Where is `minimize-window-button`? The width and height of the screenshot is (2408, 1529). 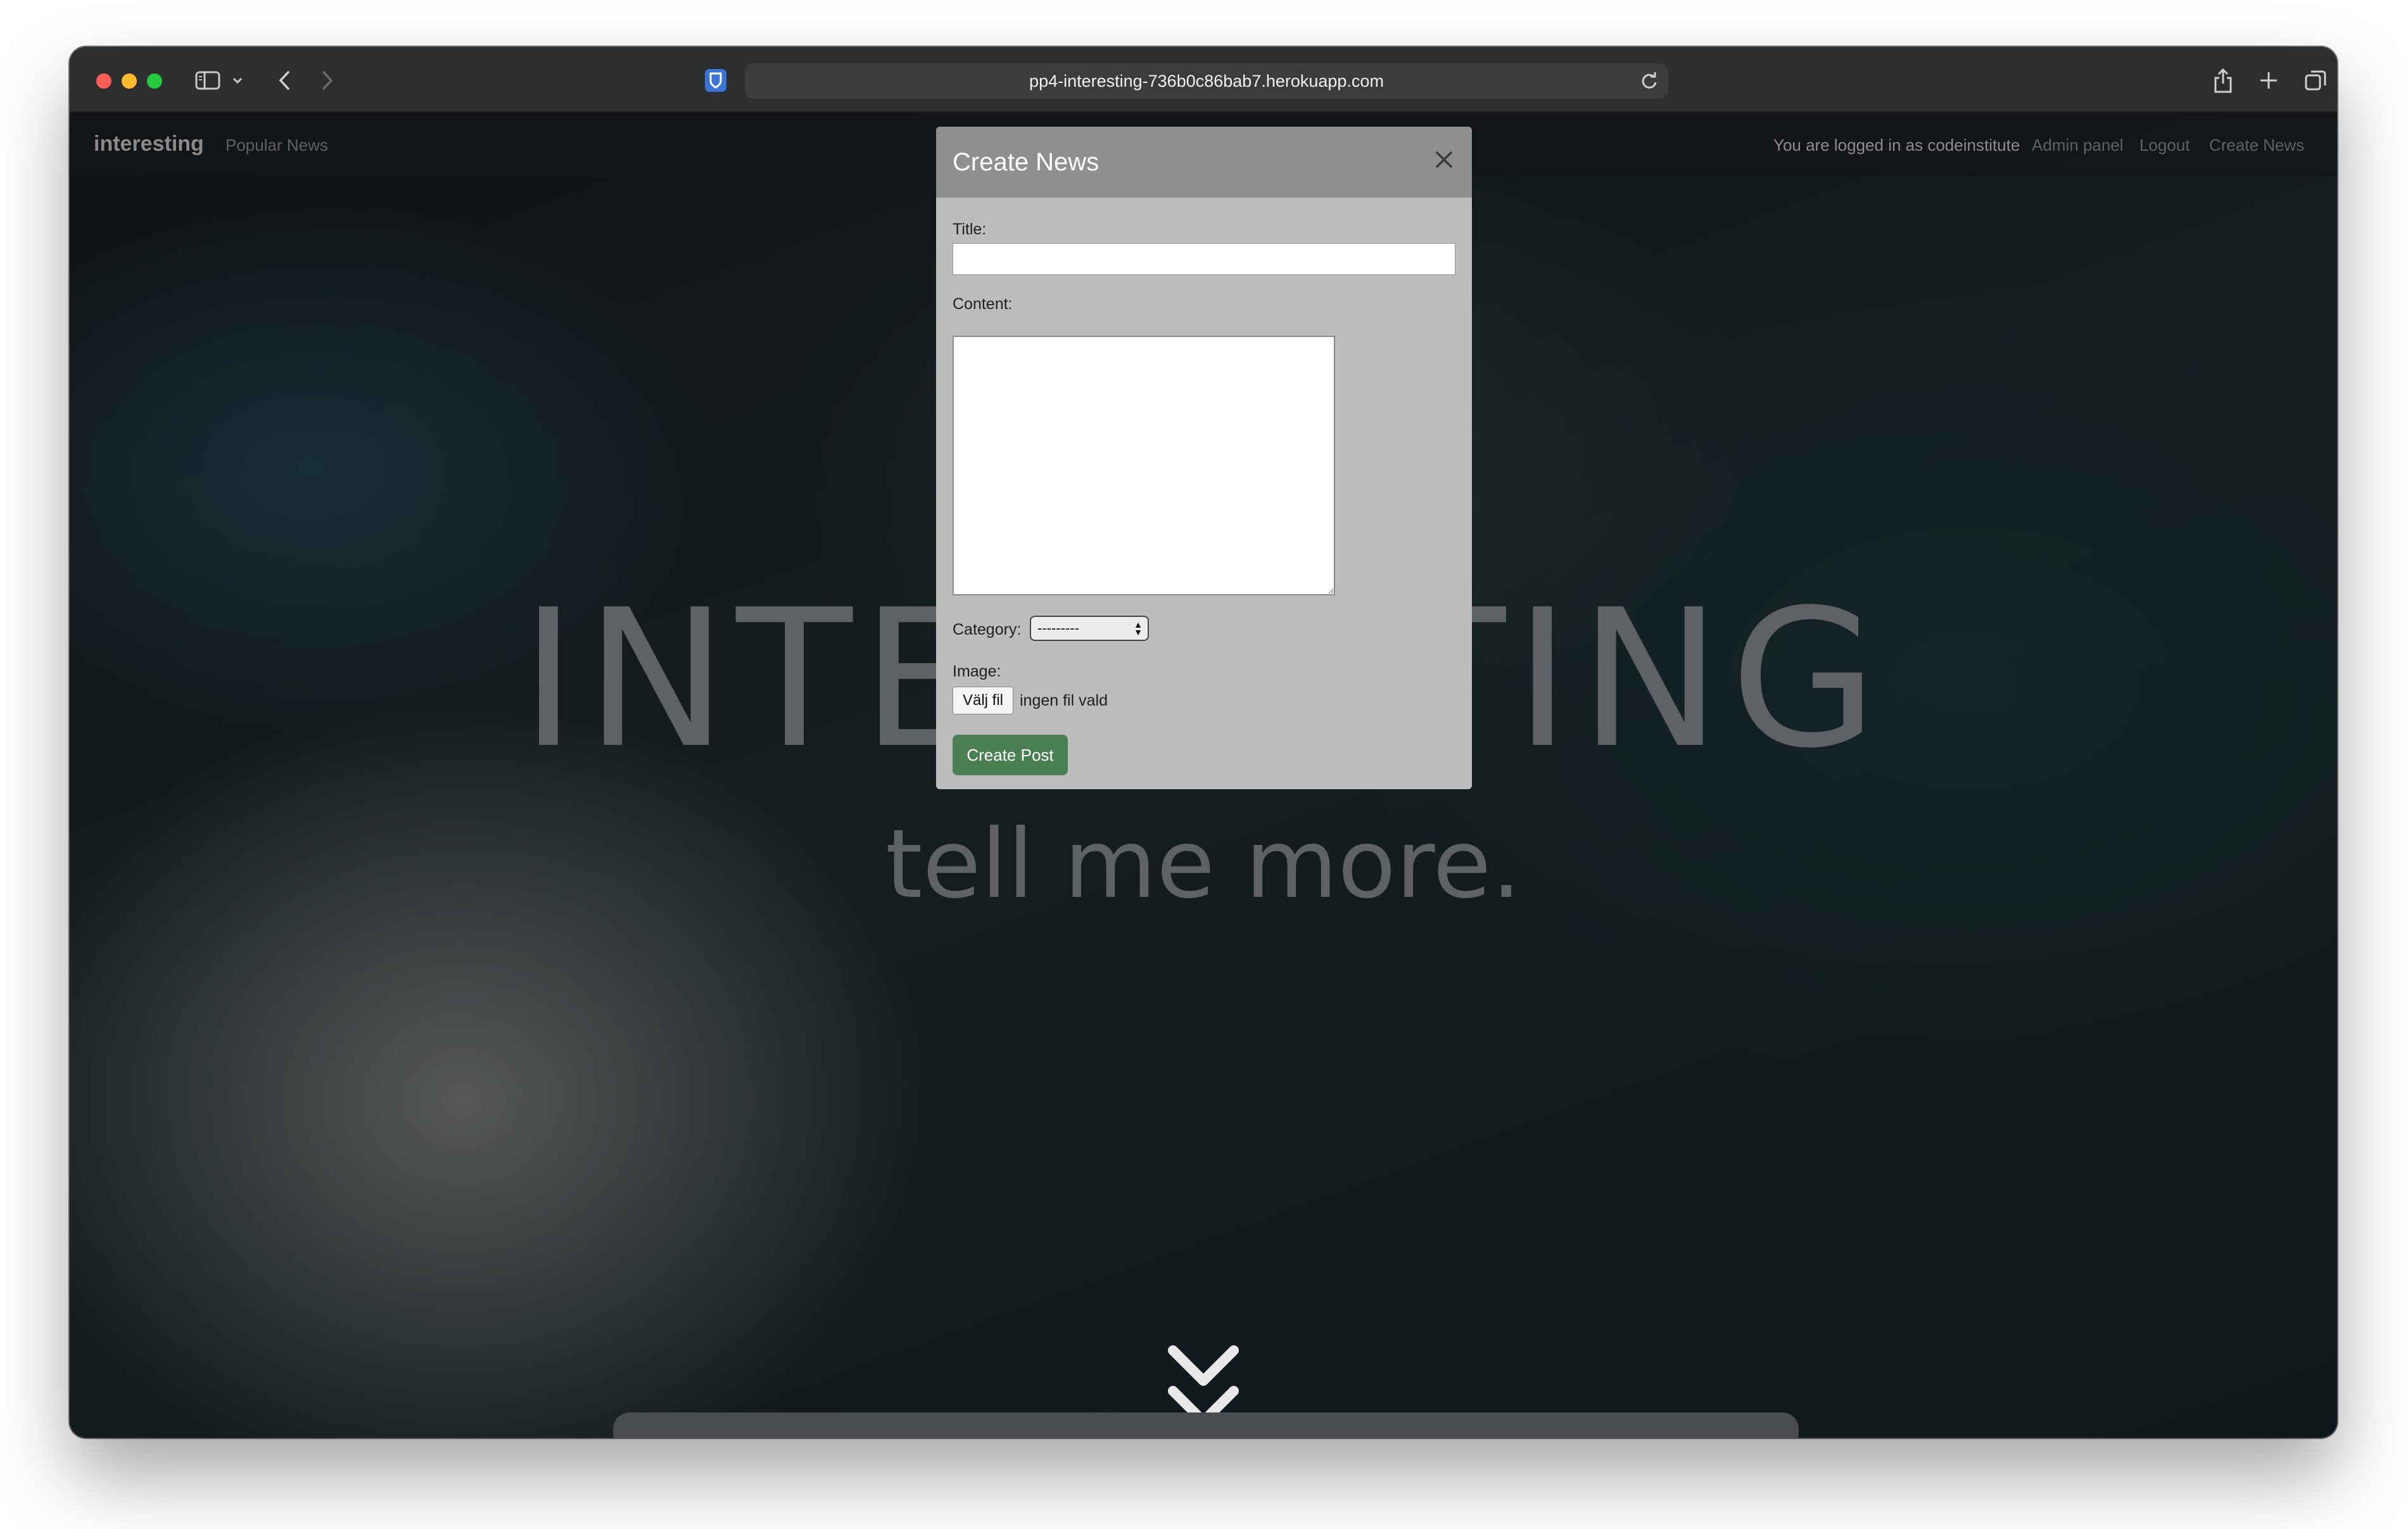 minimize-window-button is located at coordinates (129, 81).